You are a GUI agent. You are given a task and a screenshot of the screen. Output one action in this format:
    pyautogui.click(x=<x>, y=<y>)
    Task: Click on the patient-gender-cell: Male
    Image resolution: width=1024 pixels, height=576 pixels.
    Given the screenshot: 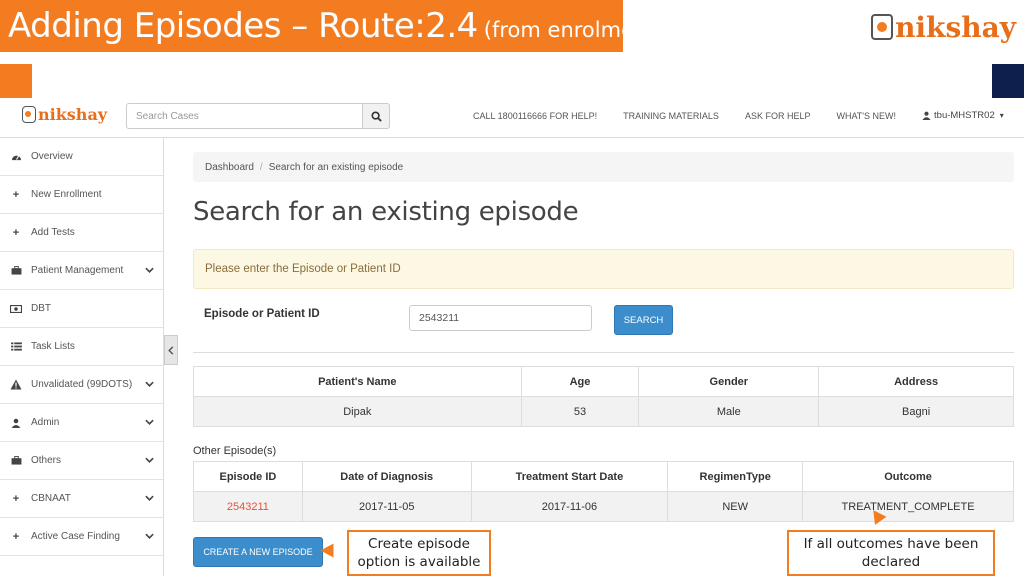 What is the action you would take?
    pyautogui.click(x=729, y=411)
    